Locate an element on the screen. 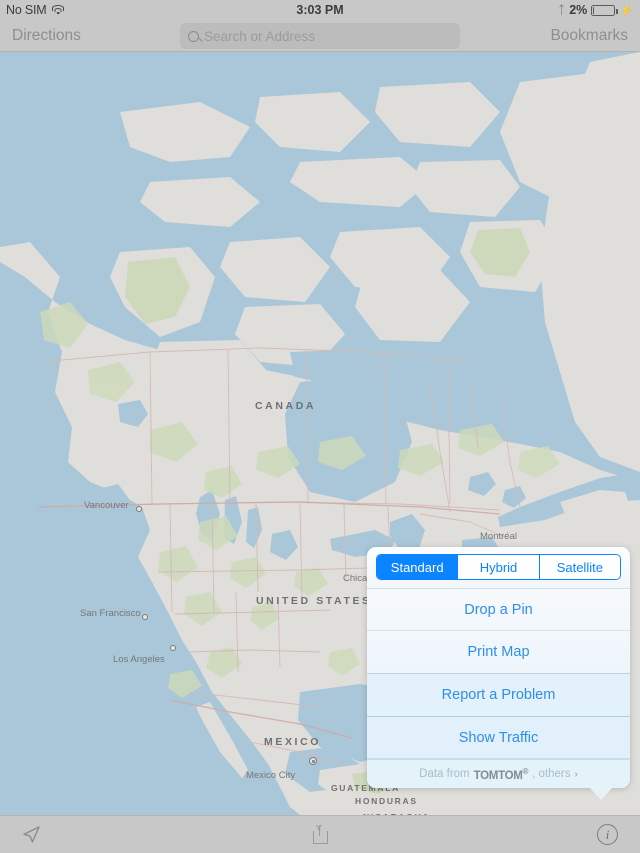 The image size is (640, 853). info-button: i is located at coordinates (529, 834).